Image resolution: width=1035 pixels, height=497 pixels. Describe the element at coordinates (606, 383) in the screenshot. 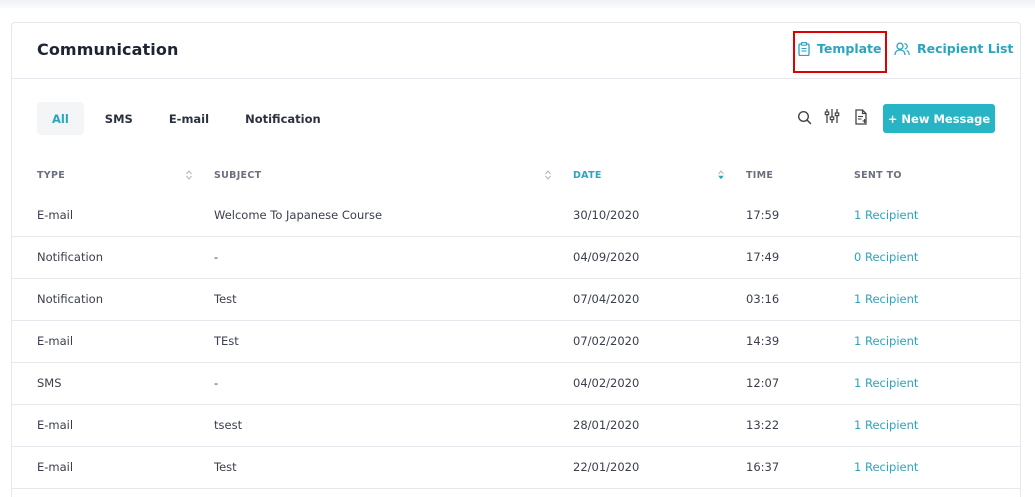

I see `cell-date: 04/02/2020` at that location.